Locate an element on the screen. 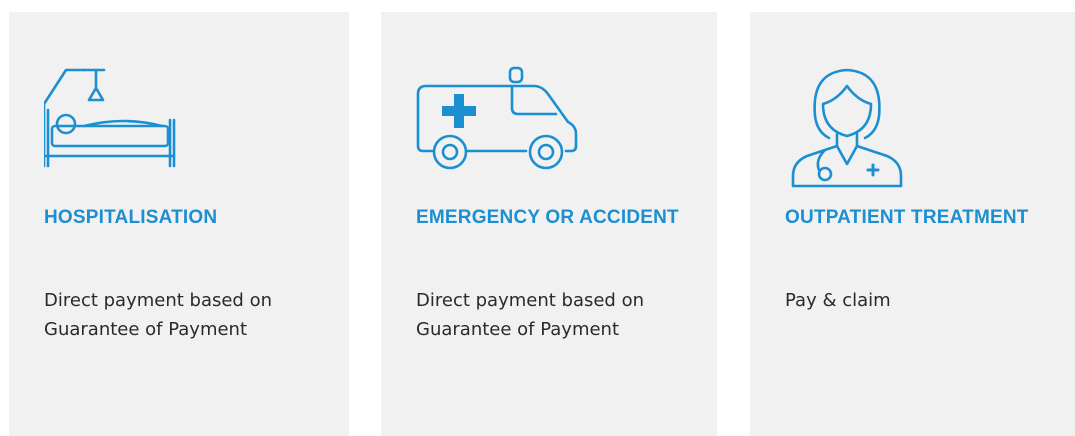 This screenshot has height=436, width=1075. card-description: Pay & claim is located at coordinates (838, 300).